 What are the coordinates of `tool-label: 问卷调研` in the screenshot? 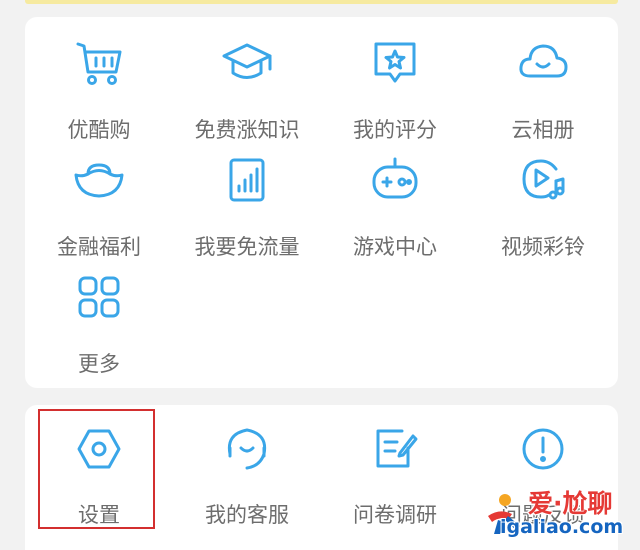 It's located at (395, 515).